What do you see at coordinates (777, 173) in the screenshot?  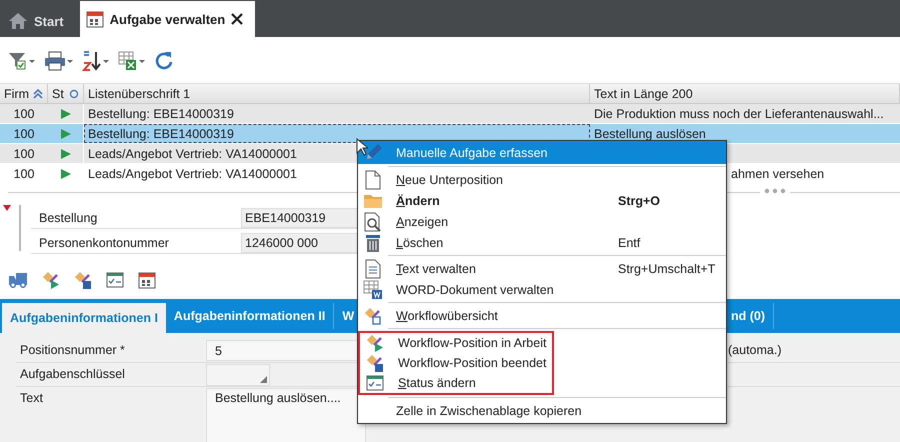 I see `table-cell: ahmen versehen` at bounding box center [777, 173].